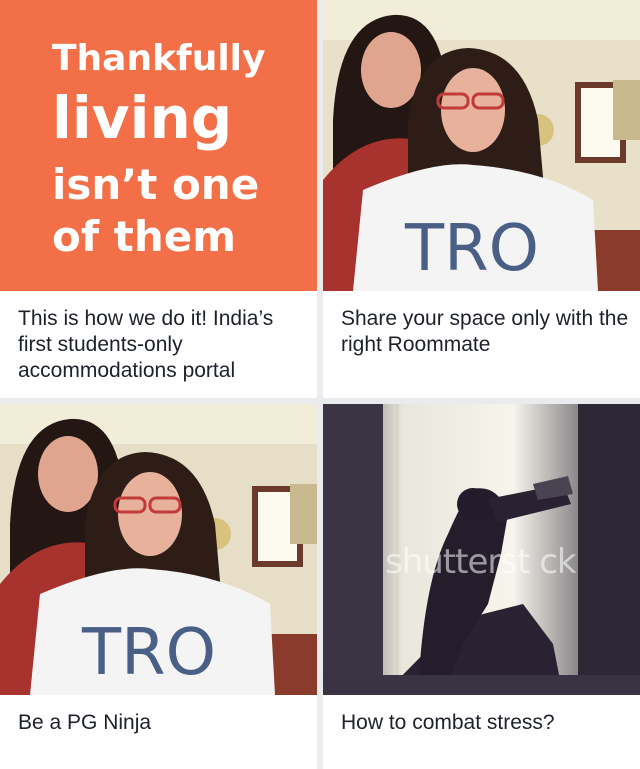 Image resolution: width=640 pixels, height=769 pixels. What do you see at coordinates (159, 58) in the screenshot?
I see `quote-line-1: Thankfully` at bounding box center [159, 58].